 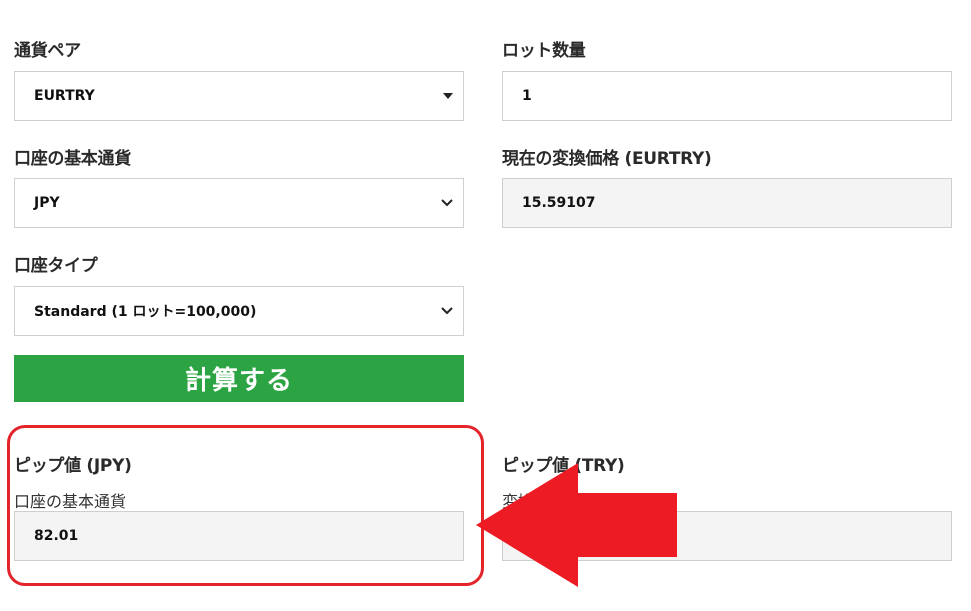 I want to click on red-arrow-icon, so click(x=576, y=525).